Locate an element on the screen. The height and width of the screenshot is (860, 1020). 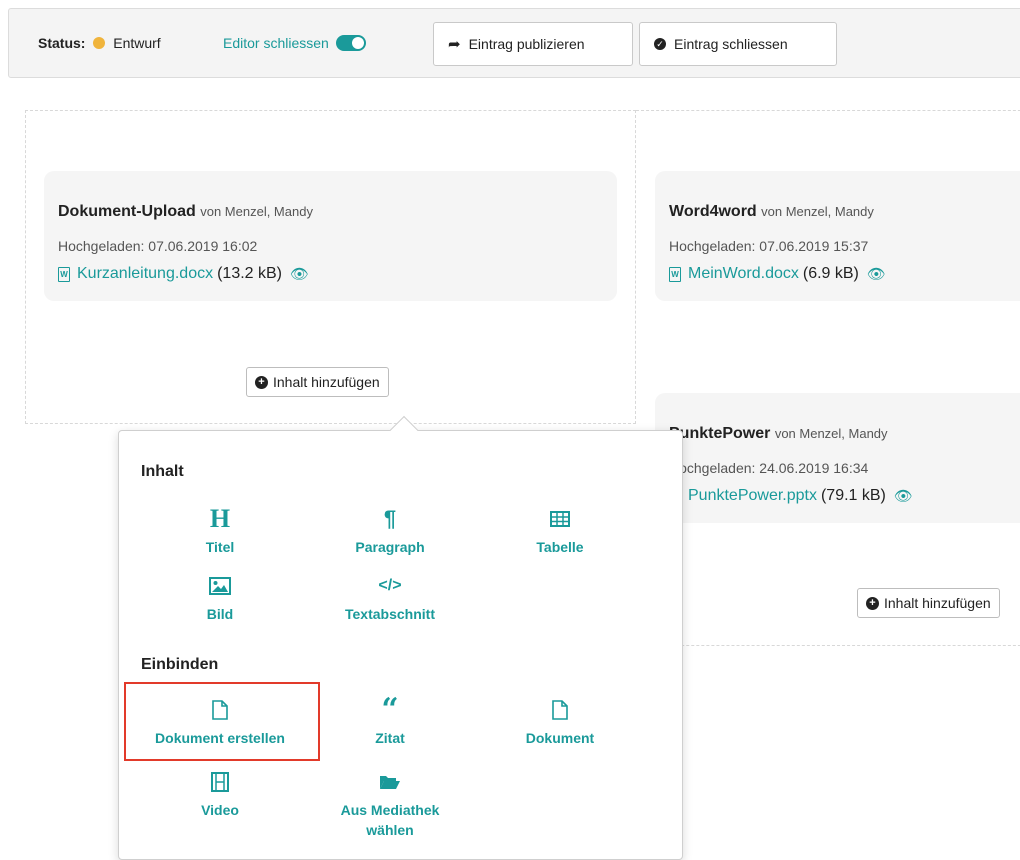
card-file: W MeinWord.docx (6.9 kB) 👁 is located at coordinates (777, 274).